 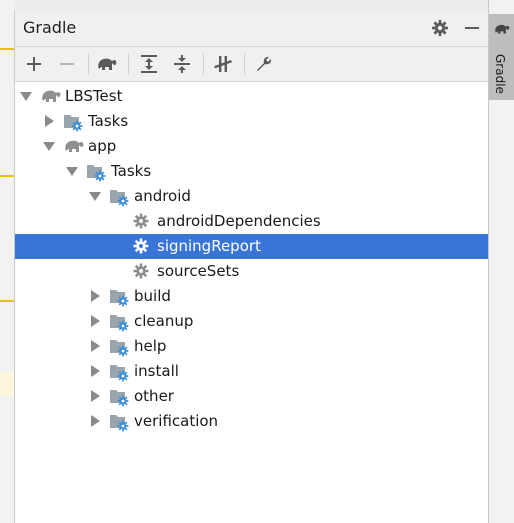 What do you see at coordinates (176, 421) in the screenshot?
I see `tree-row-label: verification` at bounding box center [176, 421].